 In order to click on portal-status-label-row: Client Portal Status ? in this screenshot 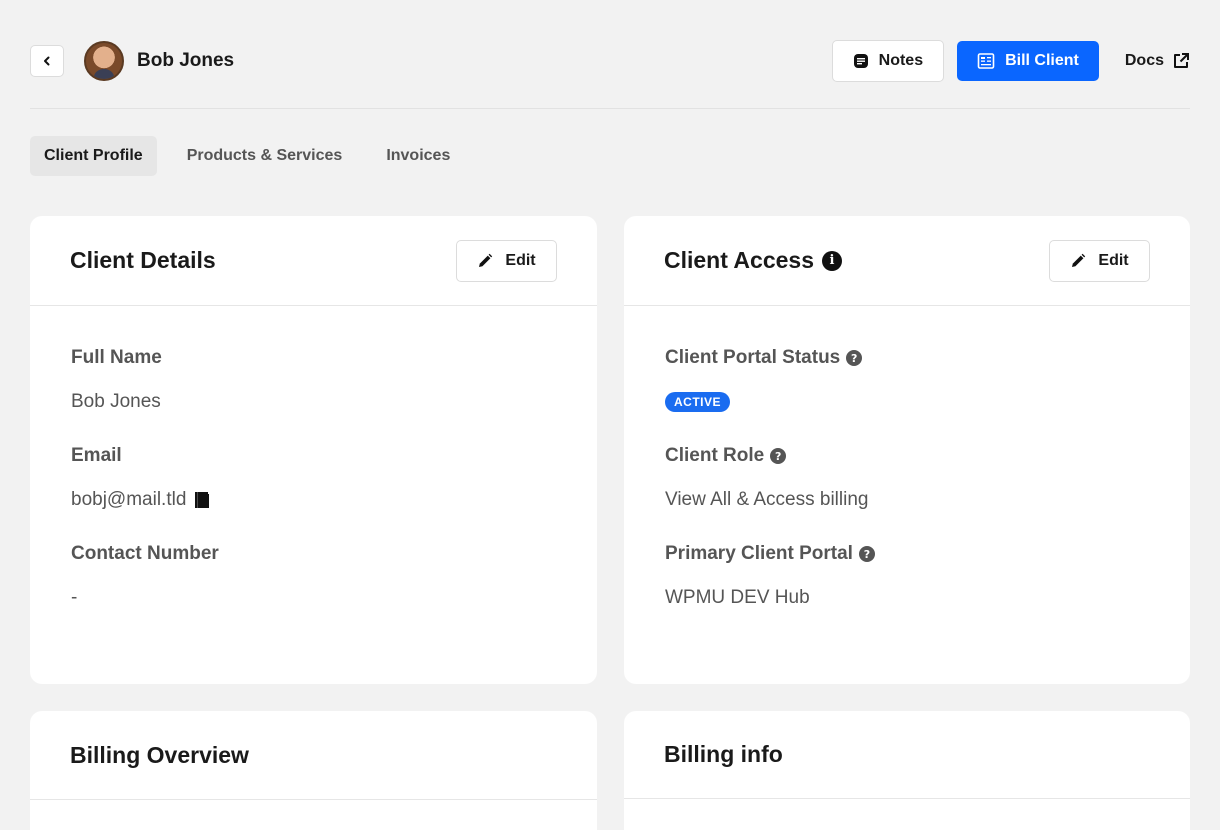, I will do `click(907, 358)`.